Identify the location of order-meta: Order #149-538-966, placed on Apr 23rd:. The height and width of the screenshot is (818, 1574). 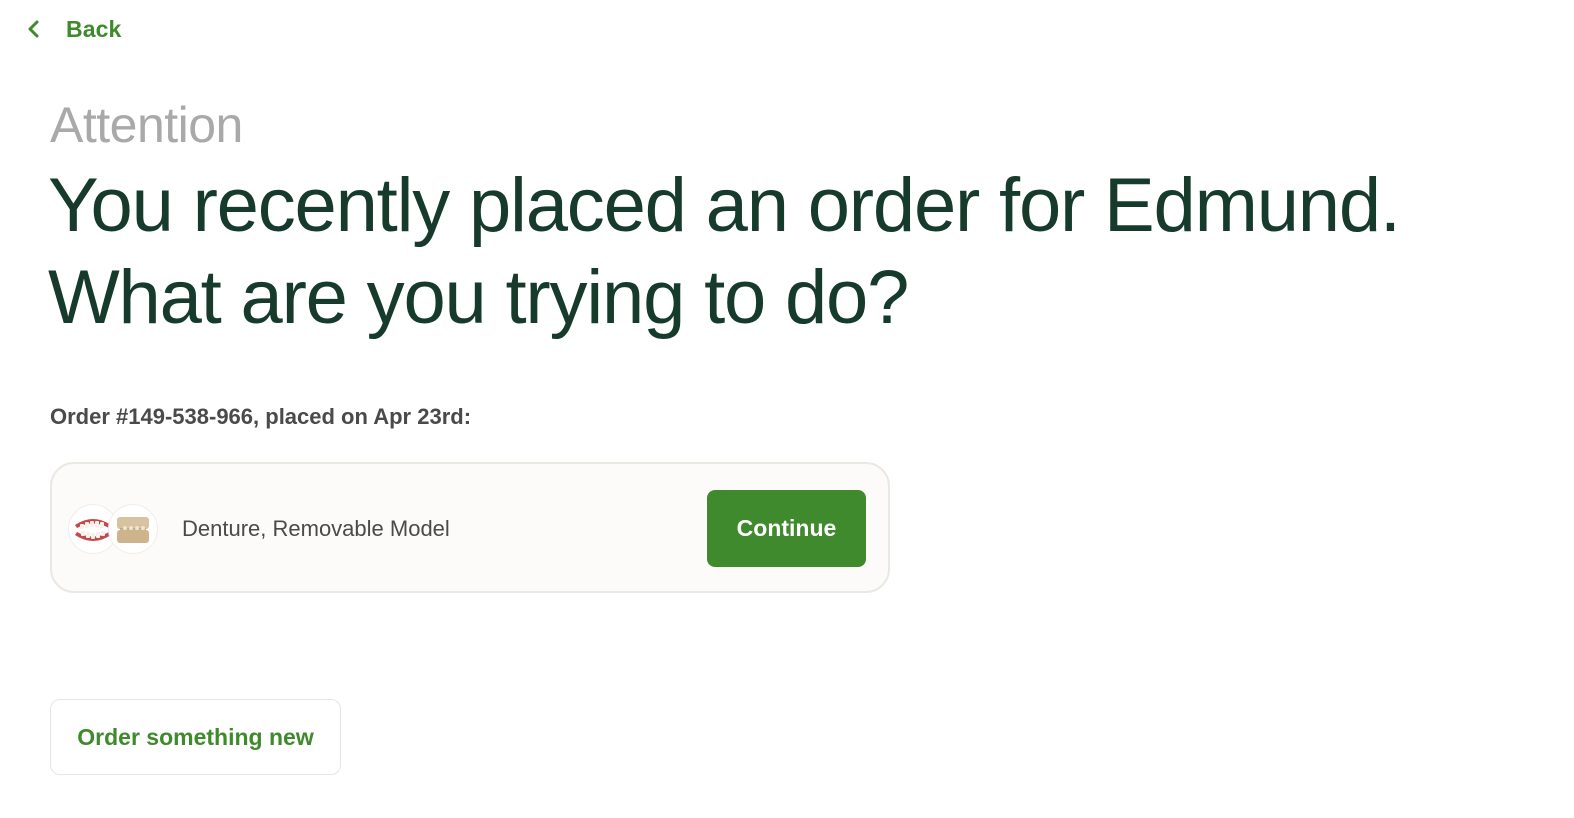
(261, 416).